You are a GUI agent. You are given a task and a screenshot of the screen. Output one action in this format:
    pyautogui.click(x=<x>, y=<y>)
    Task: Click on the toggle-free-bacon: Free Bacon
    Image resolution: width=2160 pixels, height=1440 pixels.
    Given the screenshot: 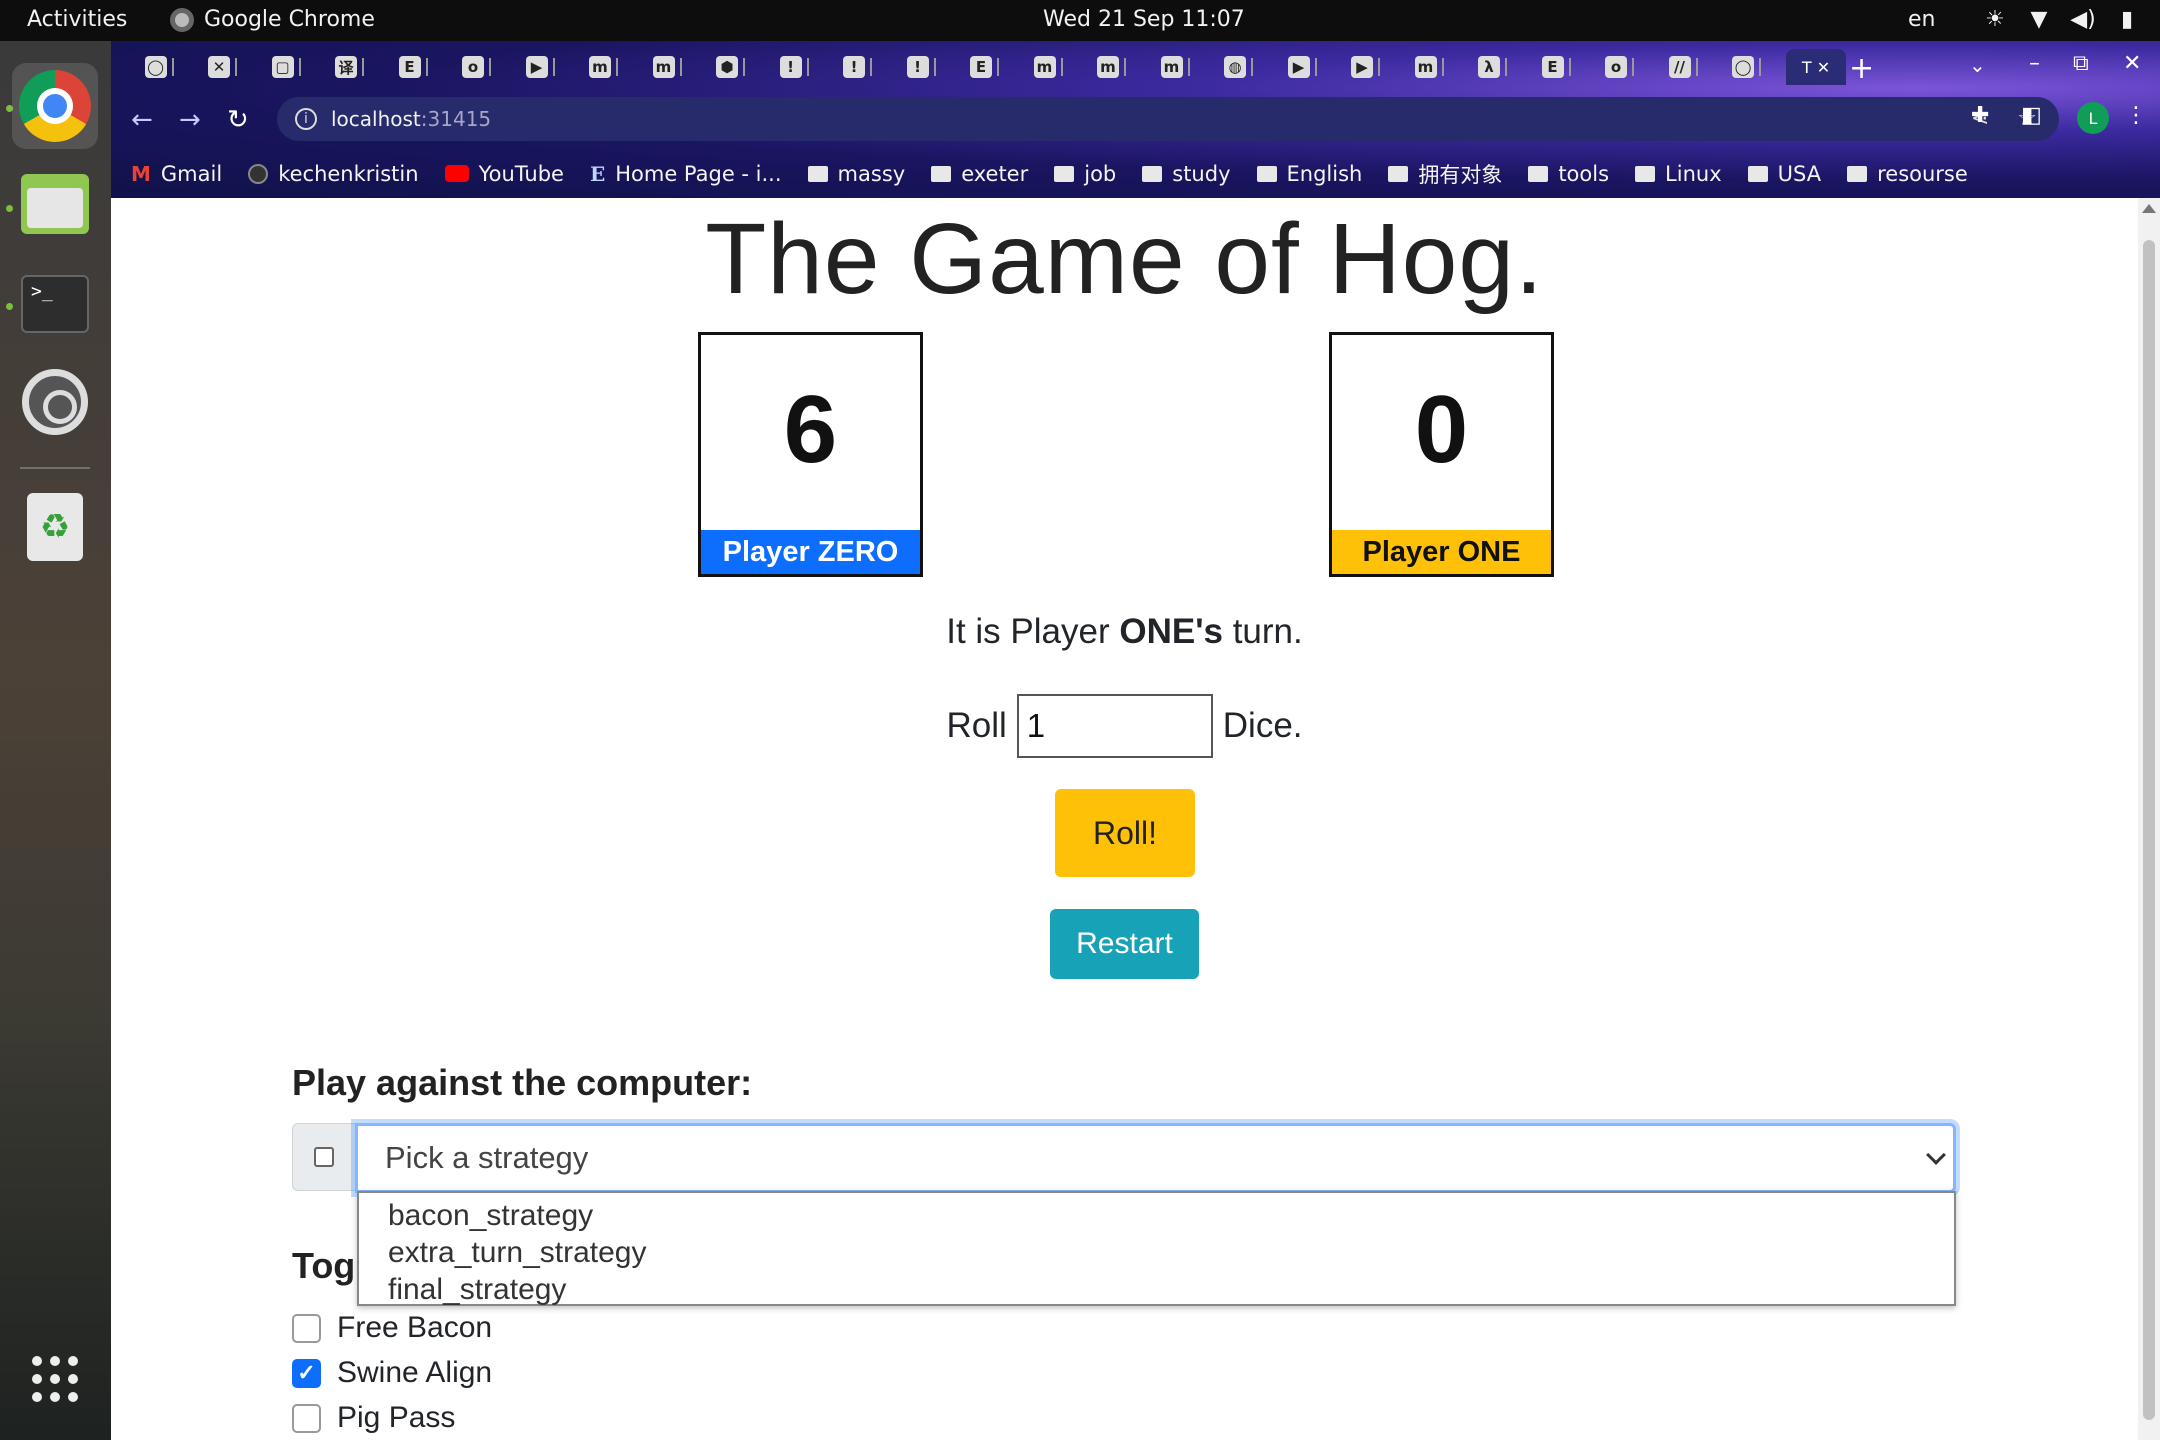 What is the action you would take?
    pyautogui.click(x=392, y=1328)
    